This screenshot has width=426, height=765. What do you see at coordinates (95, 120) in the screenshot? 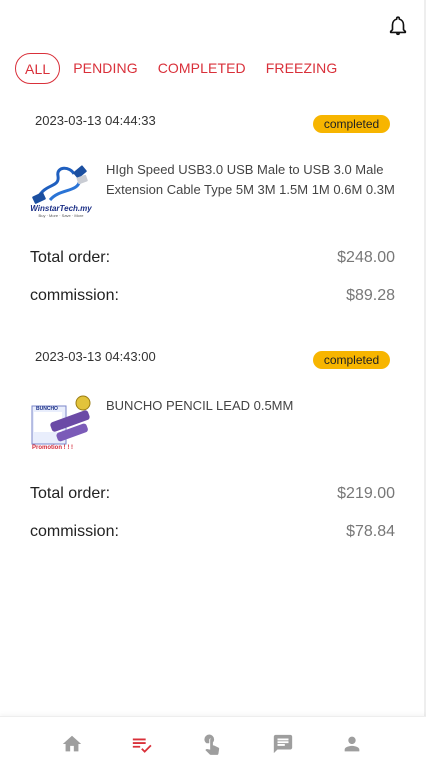
I see `order-datetime: 2023-03-13 04:44:33` at bounding box center [95, 120].